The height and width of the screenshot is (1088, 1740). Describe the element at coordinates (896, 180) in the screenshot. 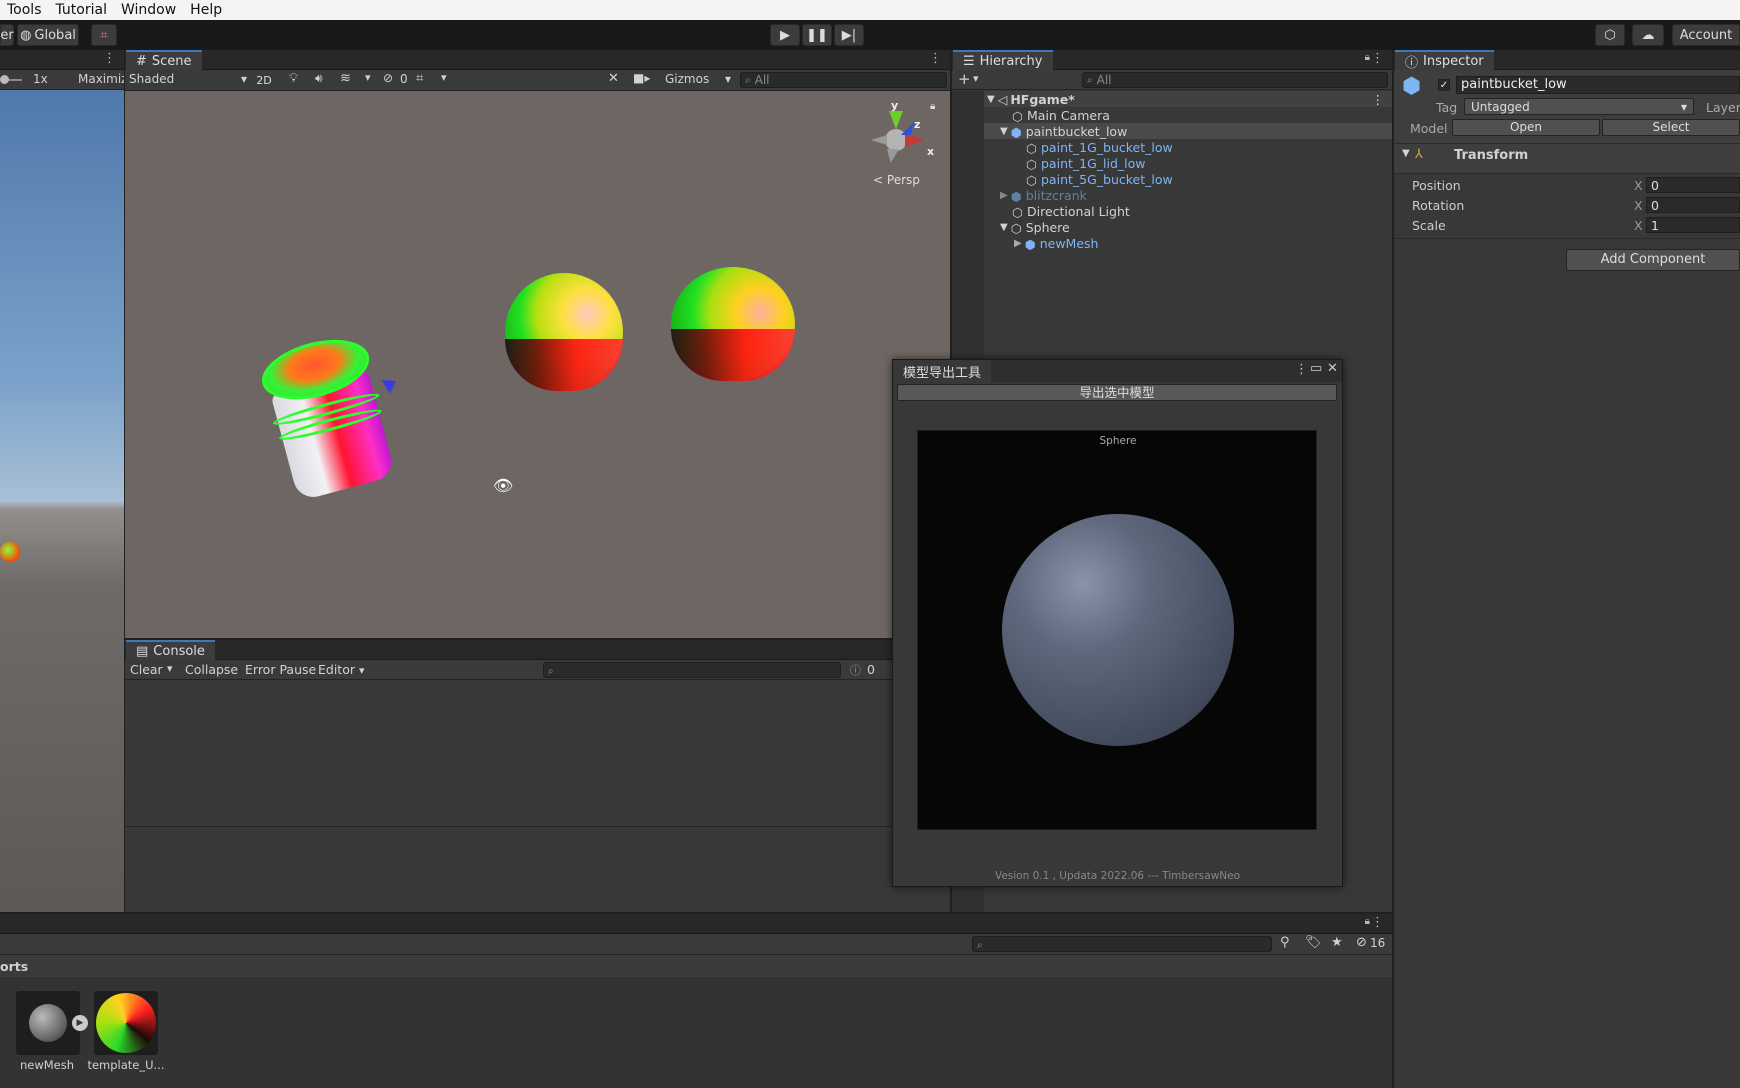

I see `persp-toggle: < Persp` at that location.